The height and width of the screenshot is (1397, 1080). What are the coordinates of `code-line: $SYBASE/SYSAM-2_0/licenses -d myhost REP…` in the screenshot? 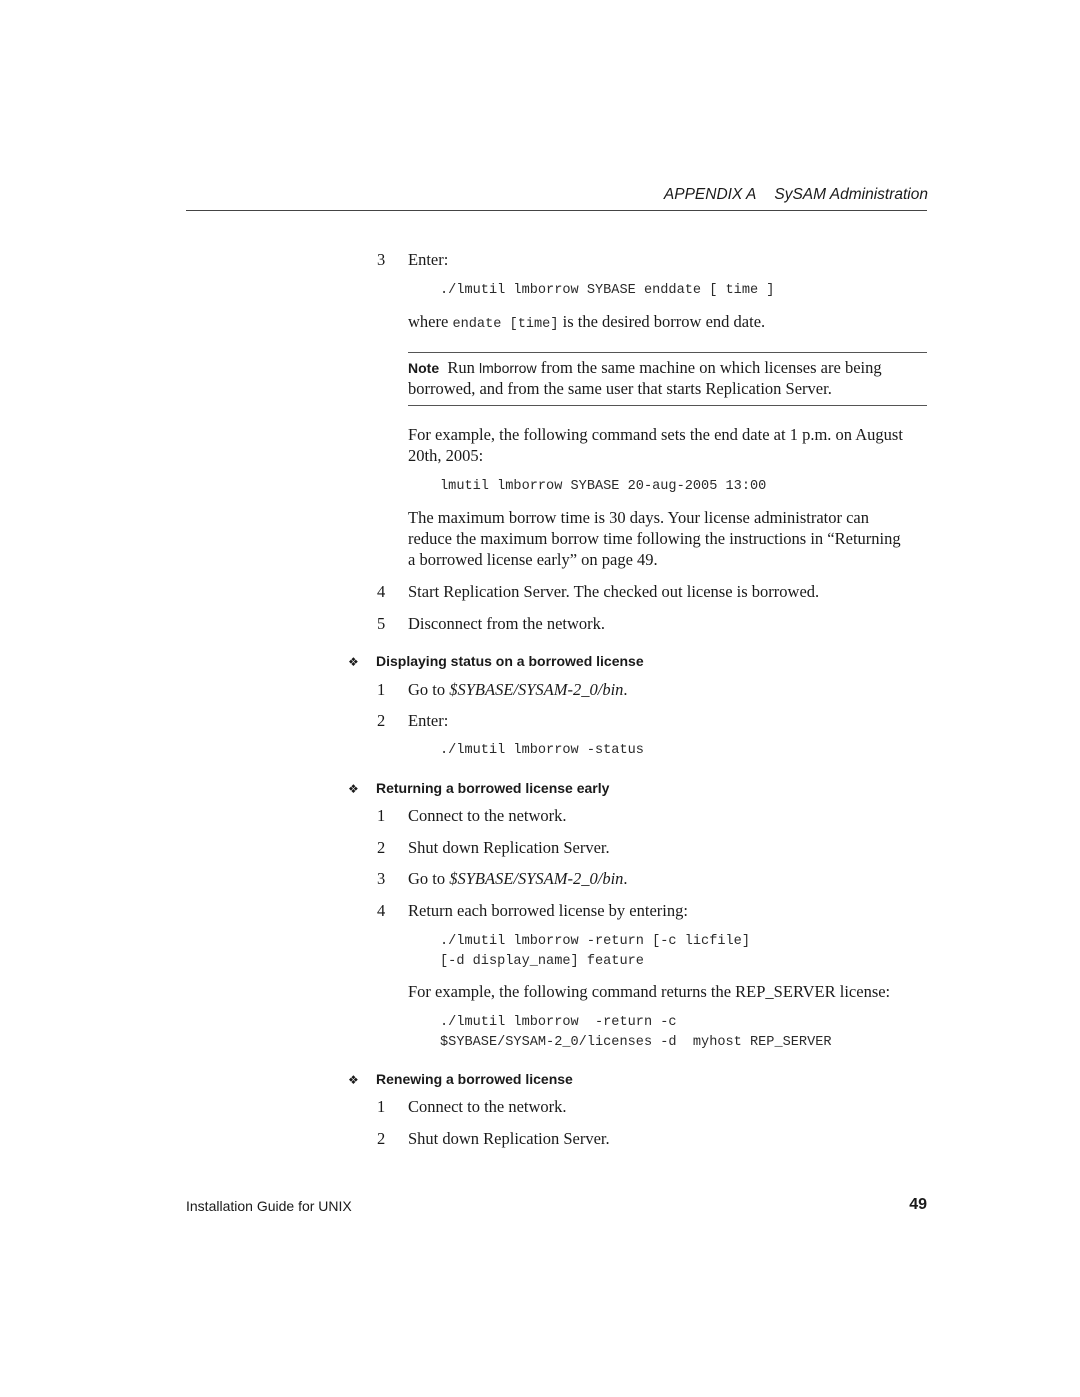 It's located at (636, 1042).